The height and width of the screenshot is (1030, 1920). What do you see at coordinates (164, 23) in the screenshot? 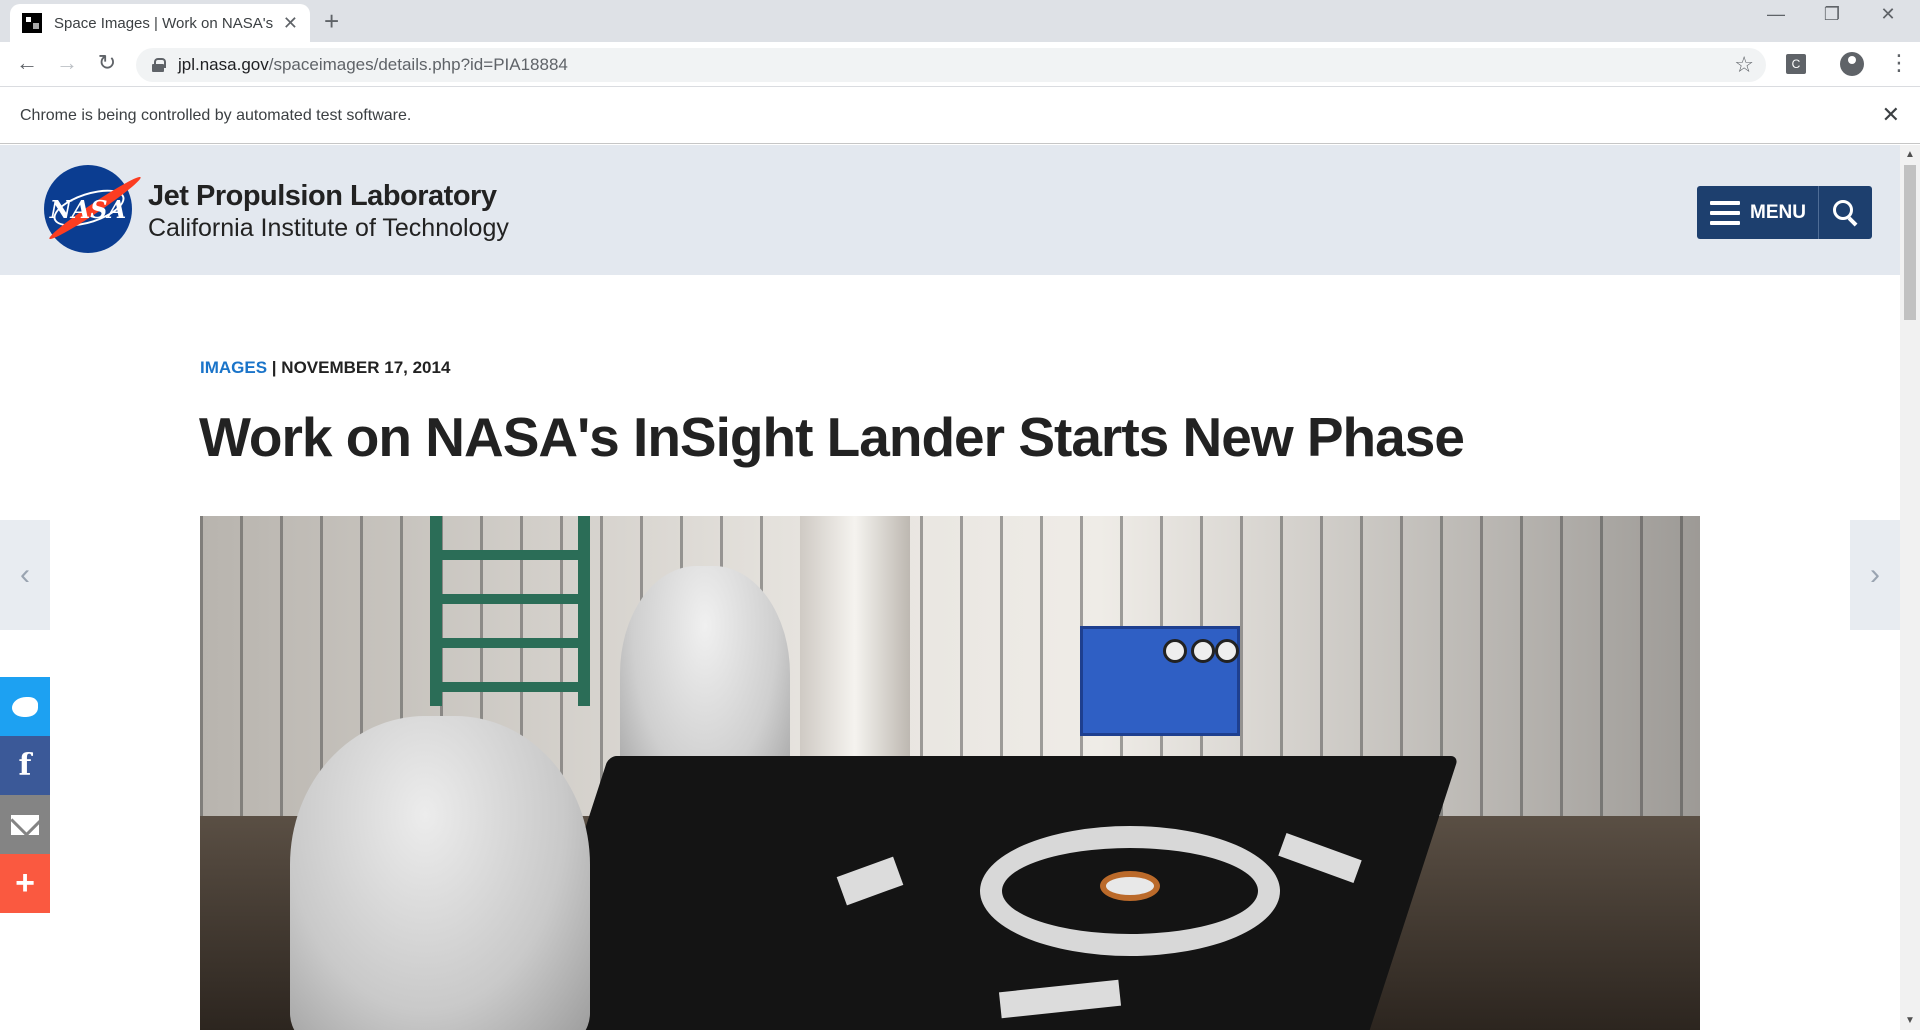
I see `tab-title: Space Images | Work on NASA's` at bounding box center [164, 23].